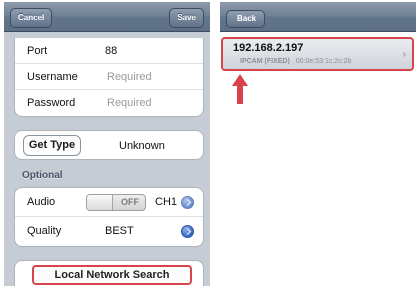 The height and width of the screenshot is (289, 418). Describe the element at coordinates (41, 202) in the screenshot. I see `audio-label: Audio` at that location.